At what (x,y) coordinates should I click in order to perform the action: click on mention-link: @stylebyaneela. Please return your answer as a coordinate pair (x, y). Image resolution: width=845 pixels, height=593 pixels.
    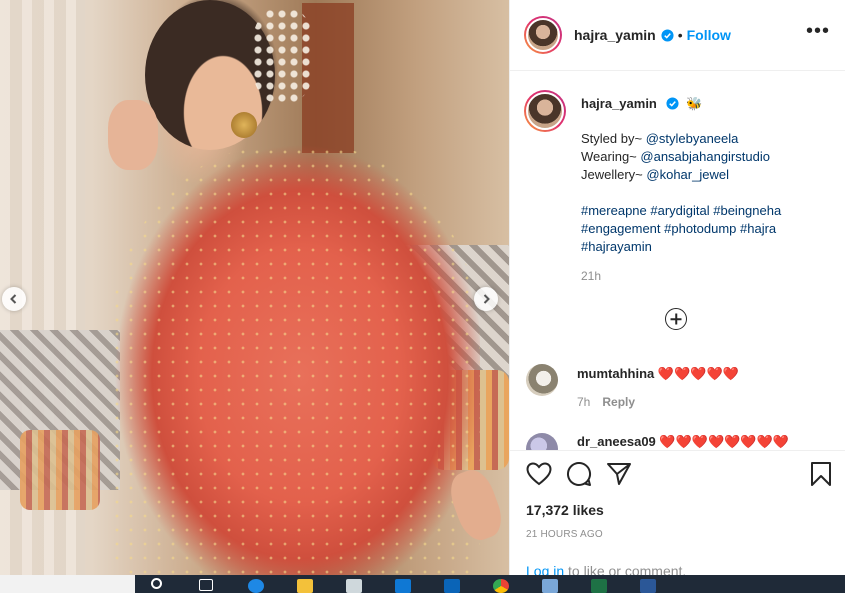
    Looking at the image, I should click on (692, 138).